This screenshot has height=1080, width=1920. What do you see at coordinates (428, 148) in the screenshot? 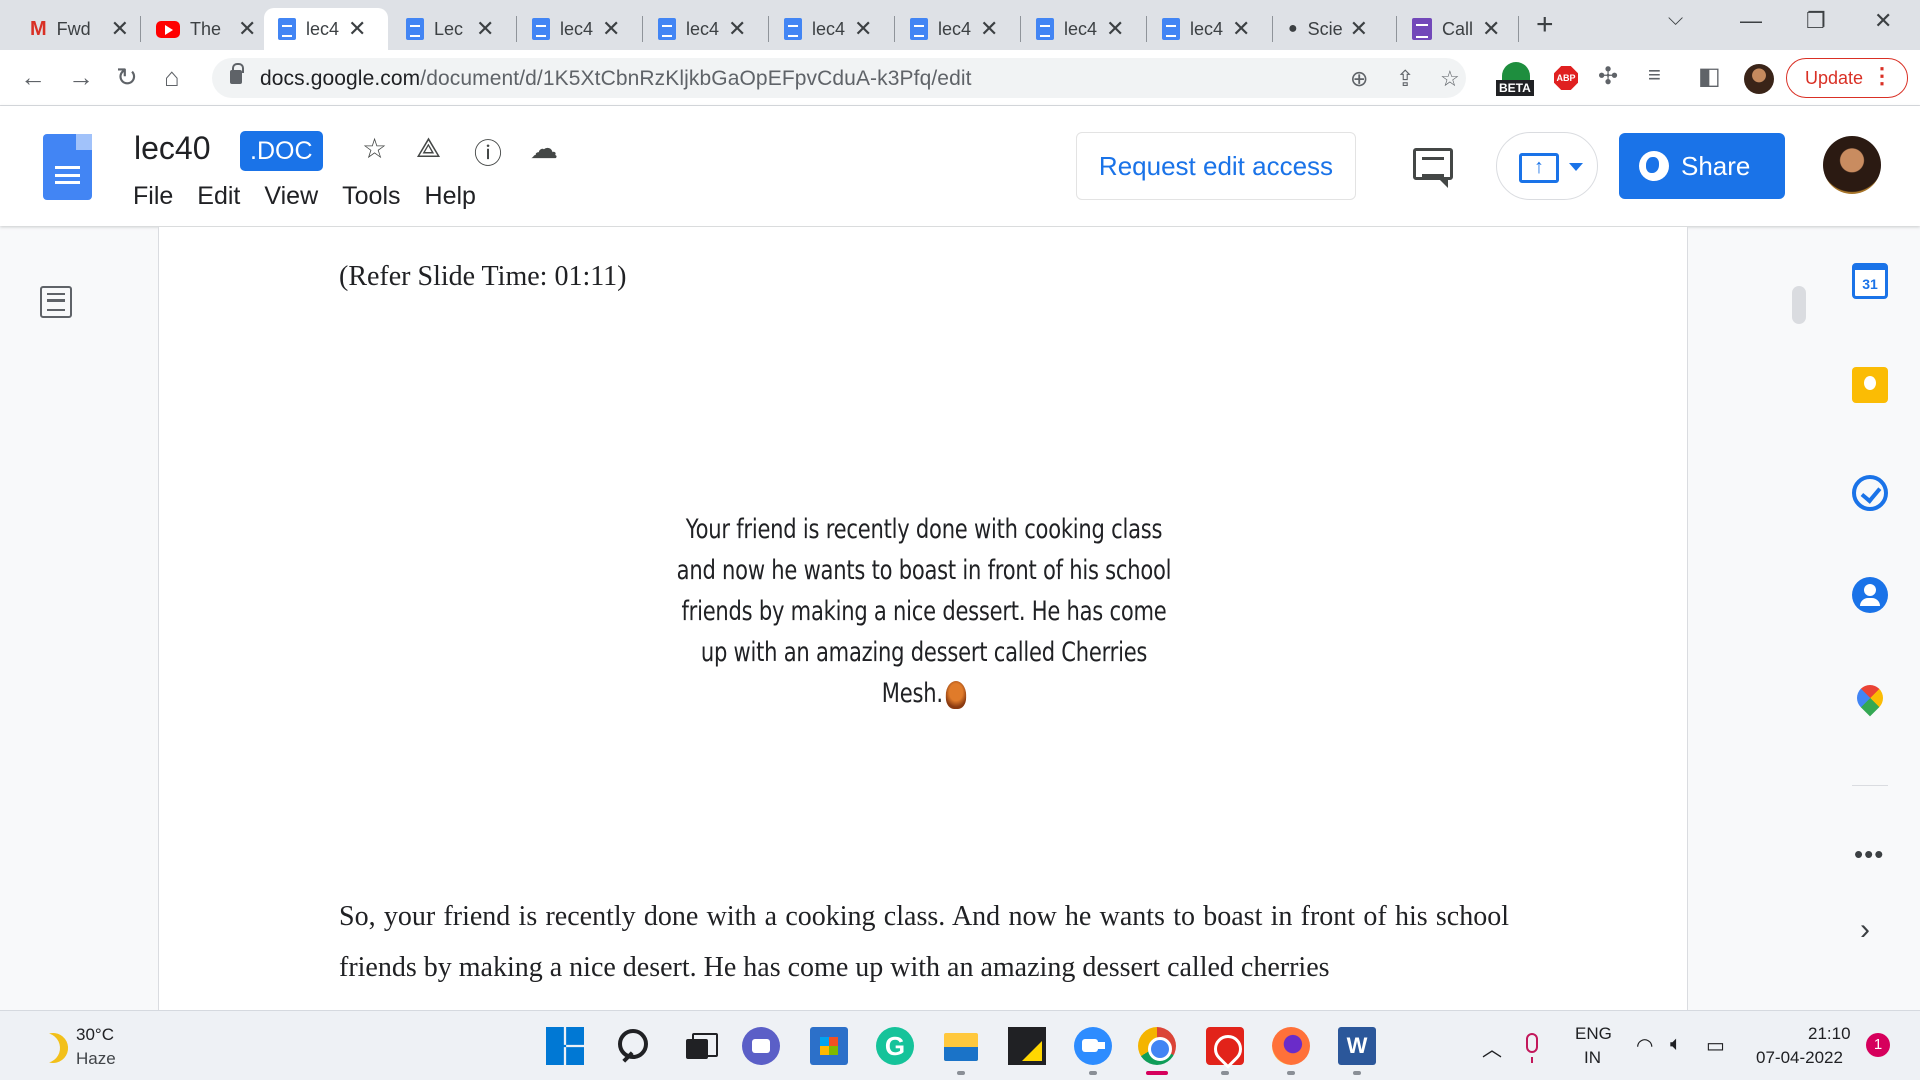
I see `move-to-drive-icon: ⟁` at bounding box center [428, 148].